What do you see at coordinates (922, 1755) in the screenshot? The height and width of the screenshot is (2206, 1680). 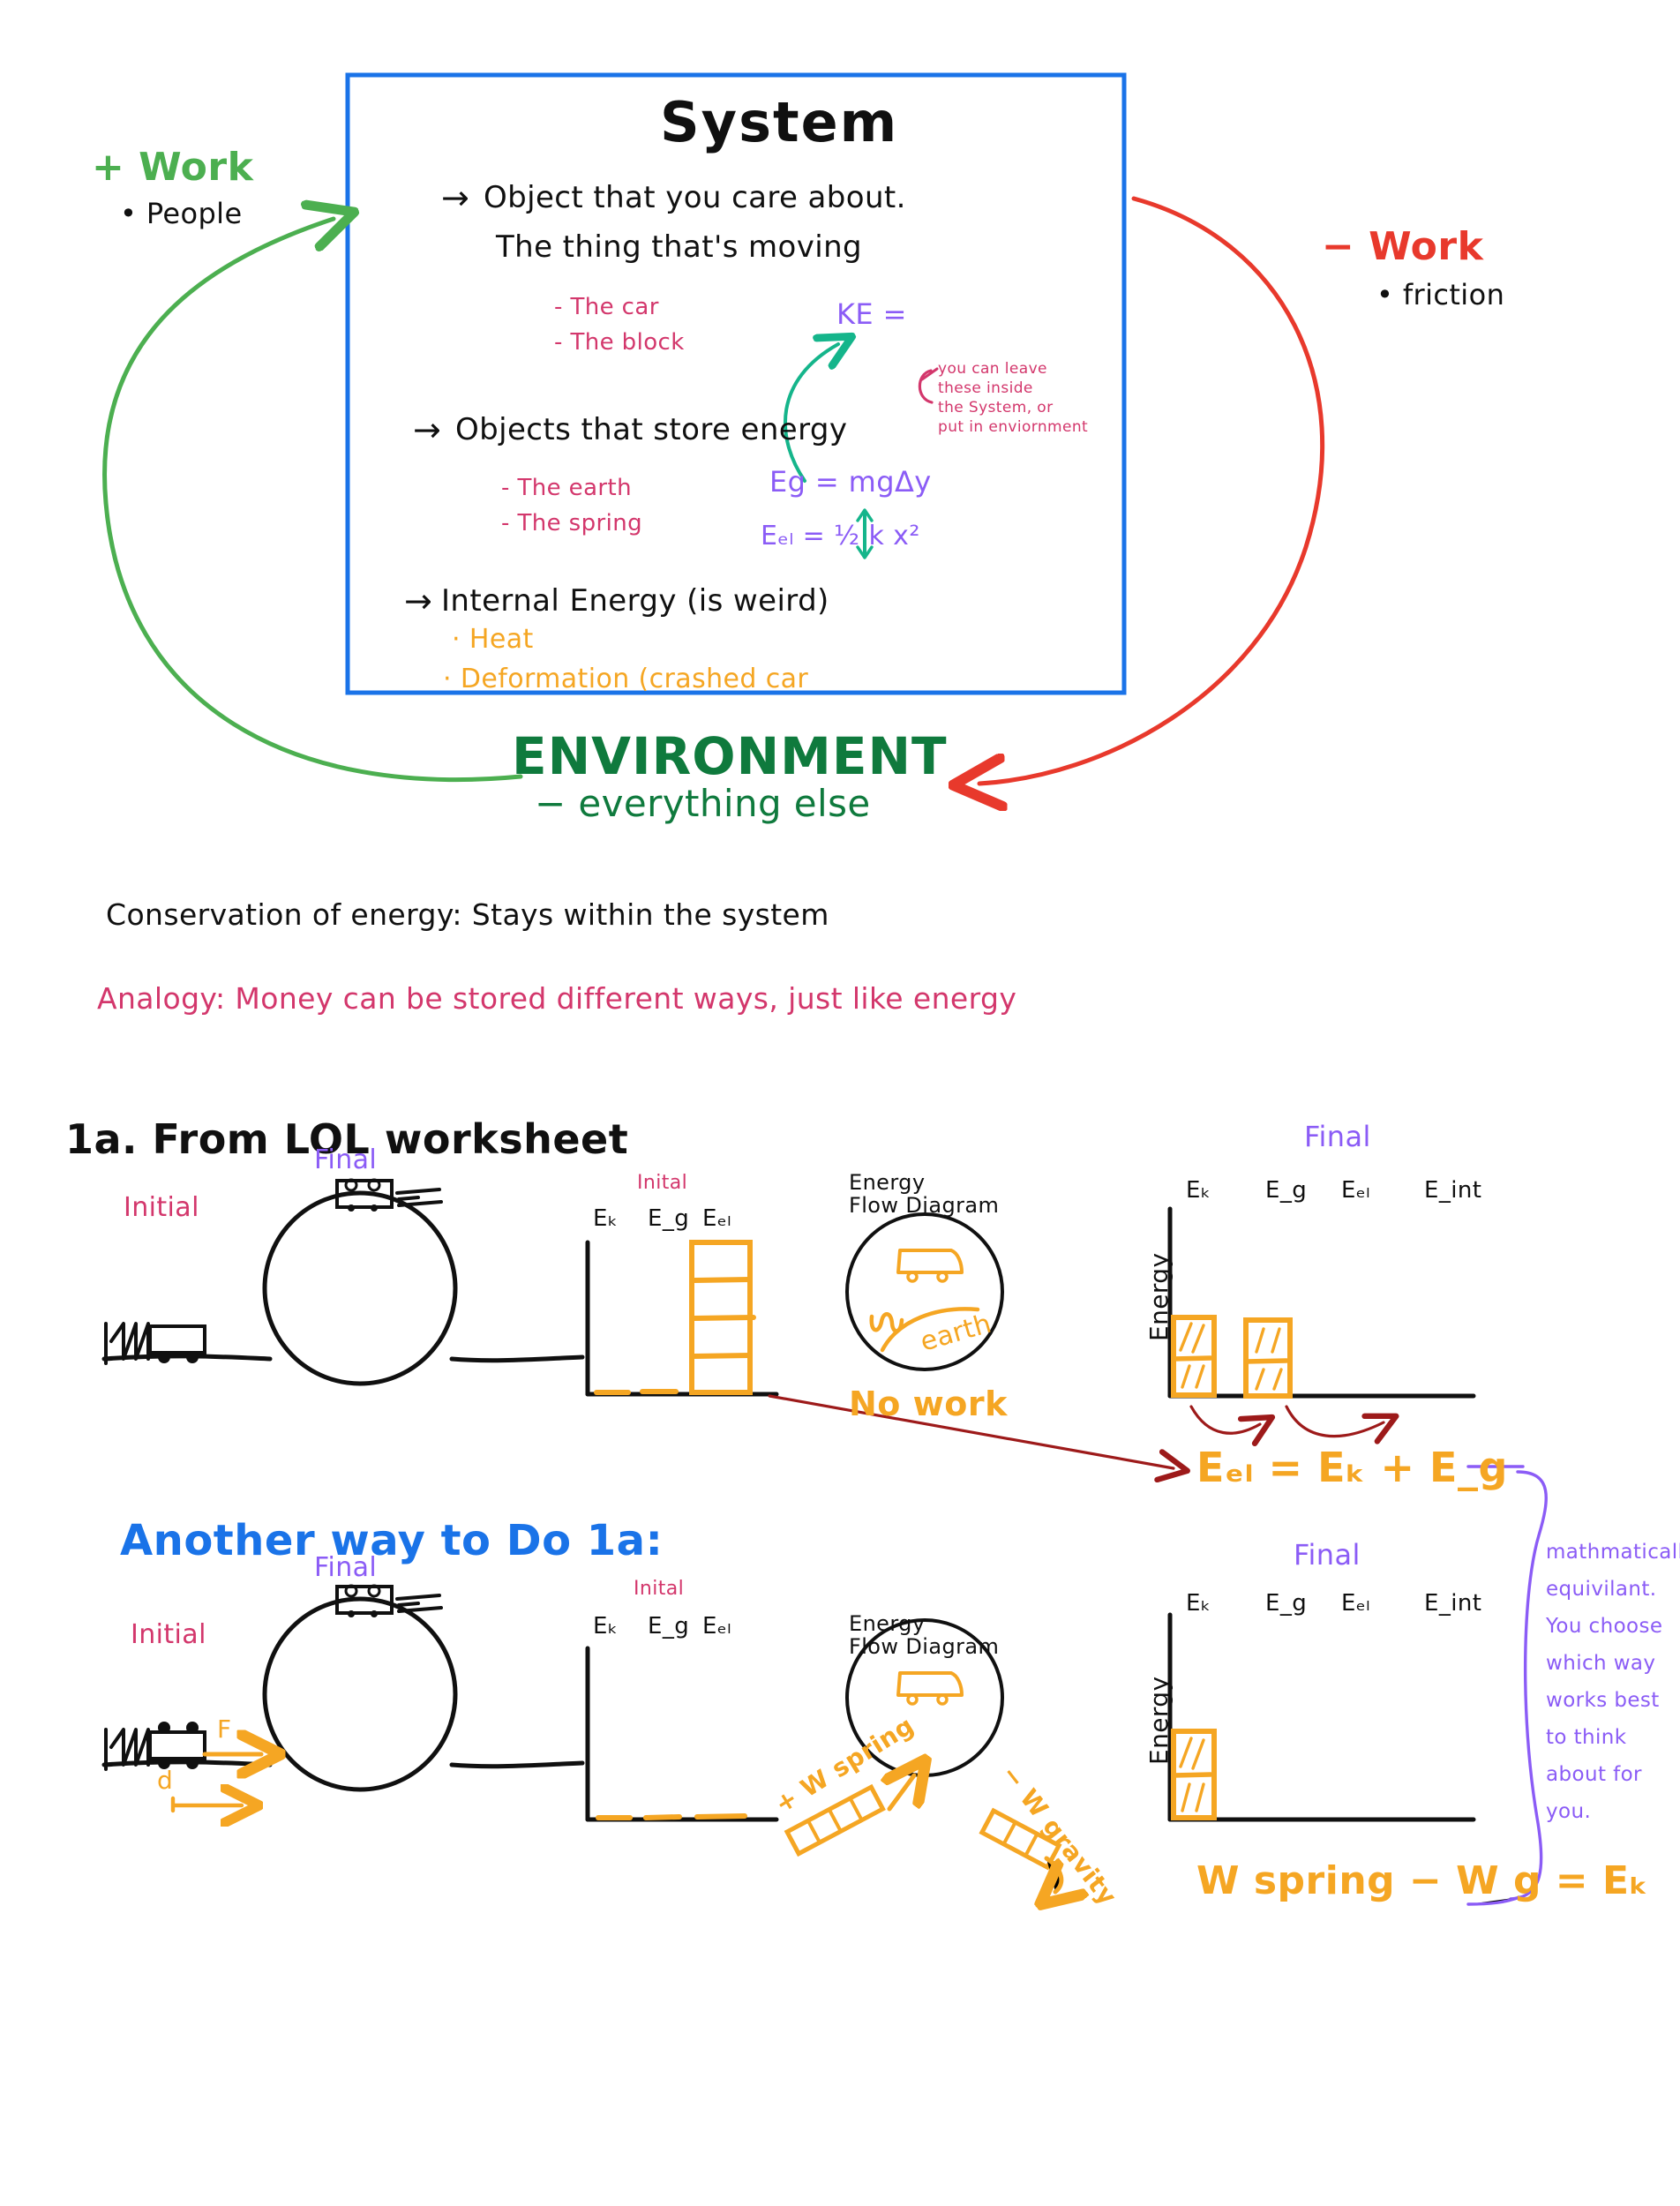 I see `flow-diagram-1a-alt` at bounding box center [922, 1755].